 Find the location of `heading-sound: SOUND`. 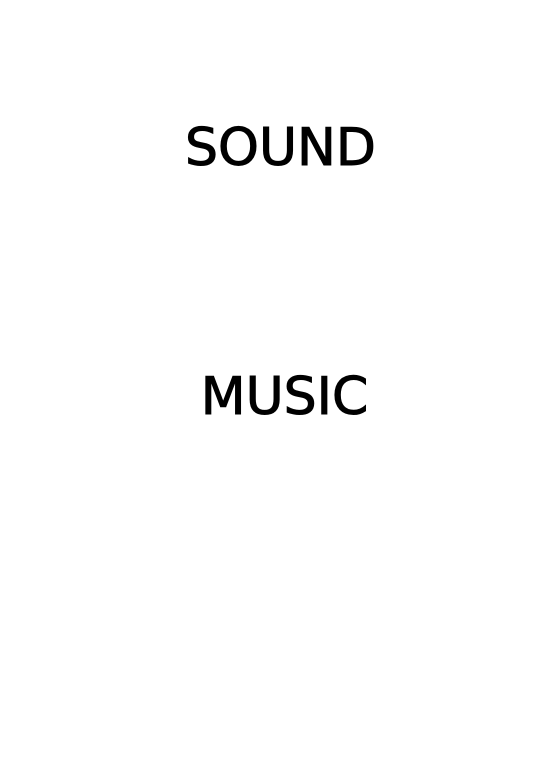

heading-sound: SOUND is located at coordinates (281, 148).